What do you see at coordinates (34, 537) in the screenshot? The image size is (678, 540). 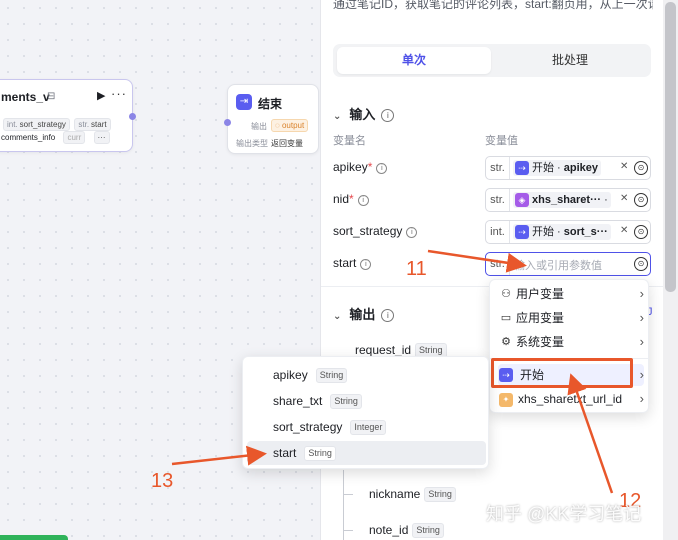 I see `canvas-bottom-bar` at bounding box center [34, 537].